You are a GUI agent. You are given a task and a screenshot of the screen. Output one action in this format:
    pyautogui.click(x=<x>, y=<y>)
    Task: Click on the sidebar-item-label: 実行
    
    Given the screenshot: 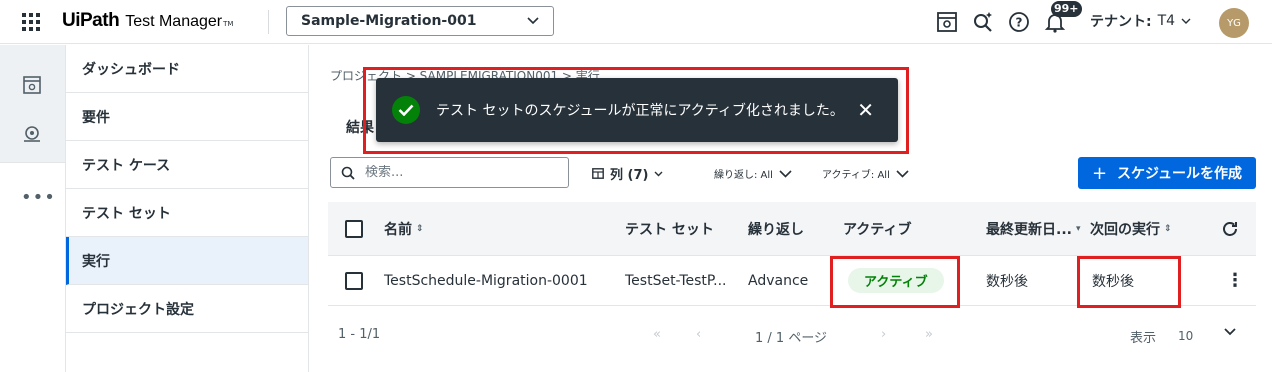 What is the action you would take?
    pyautogui.click(x=96, y=261)
    